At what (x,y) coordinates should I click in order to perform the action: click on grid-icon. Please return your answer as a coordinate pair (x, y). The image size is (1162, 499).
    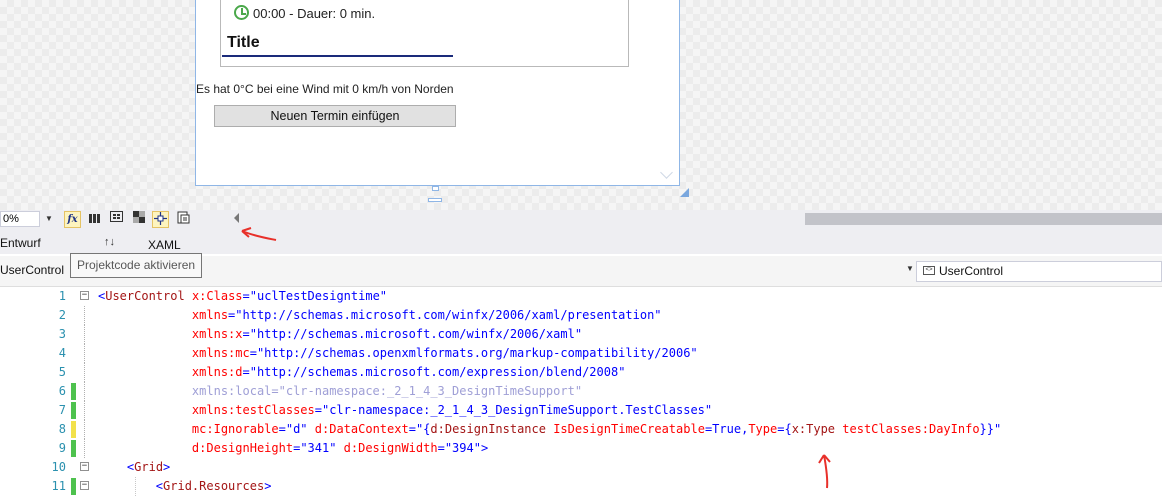
    Looking at the image, I should click on (94, 219).